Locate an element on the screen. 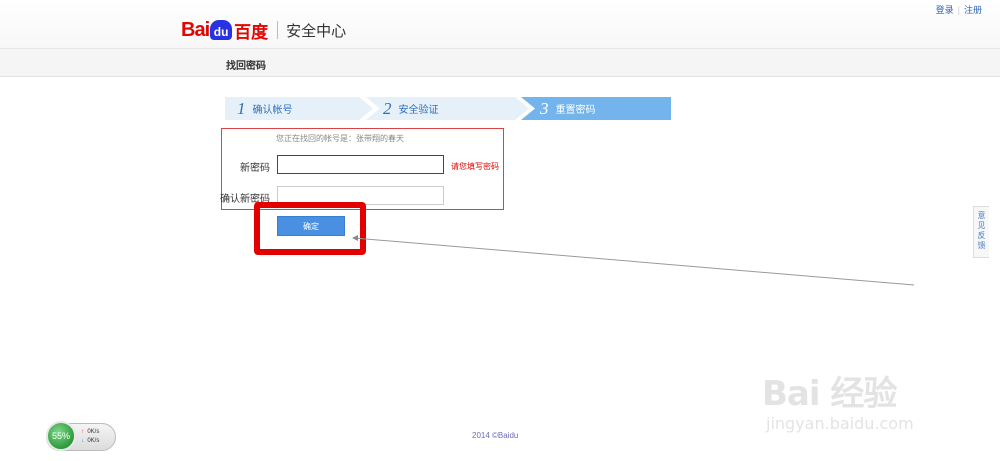 The width and height of the screenshot is (1000, 461). watermark-url: jingyan.baidu.com is located at coordinates (840, 423).